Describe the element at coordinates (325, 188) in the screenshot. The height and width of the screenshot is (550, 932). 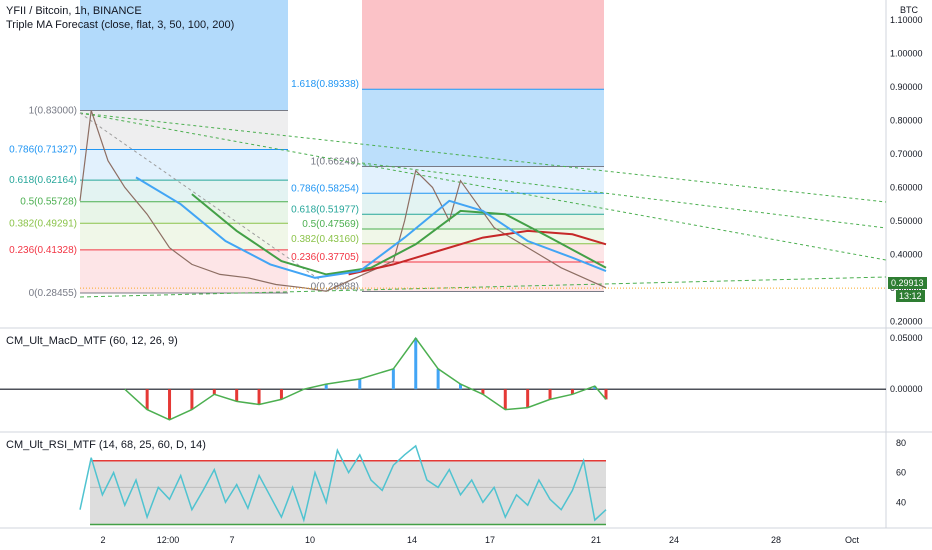
I see `fib-level-label: 0.786(0.58254)` at that location.